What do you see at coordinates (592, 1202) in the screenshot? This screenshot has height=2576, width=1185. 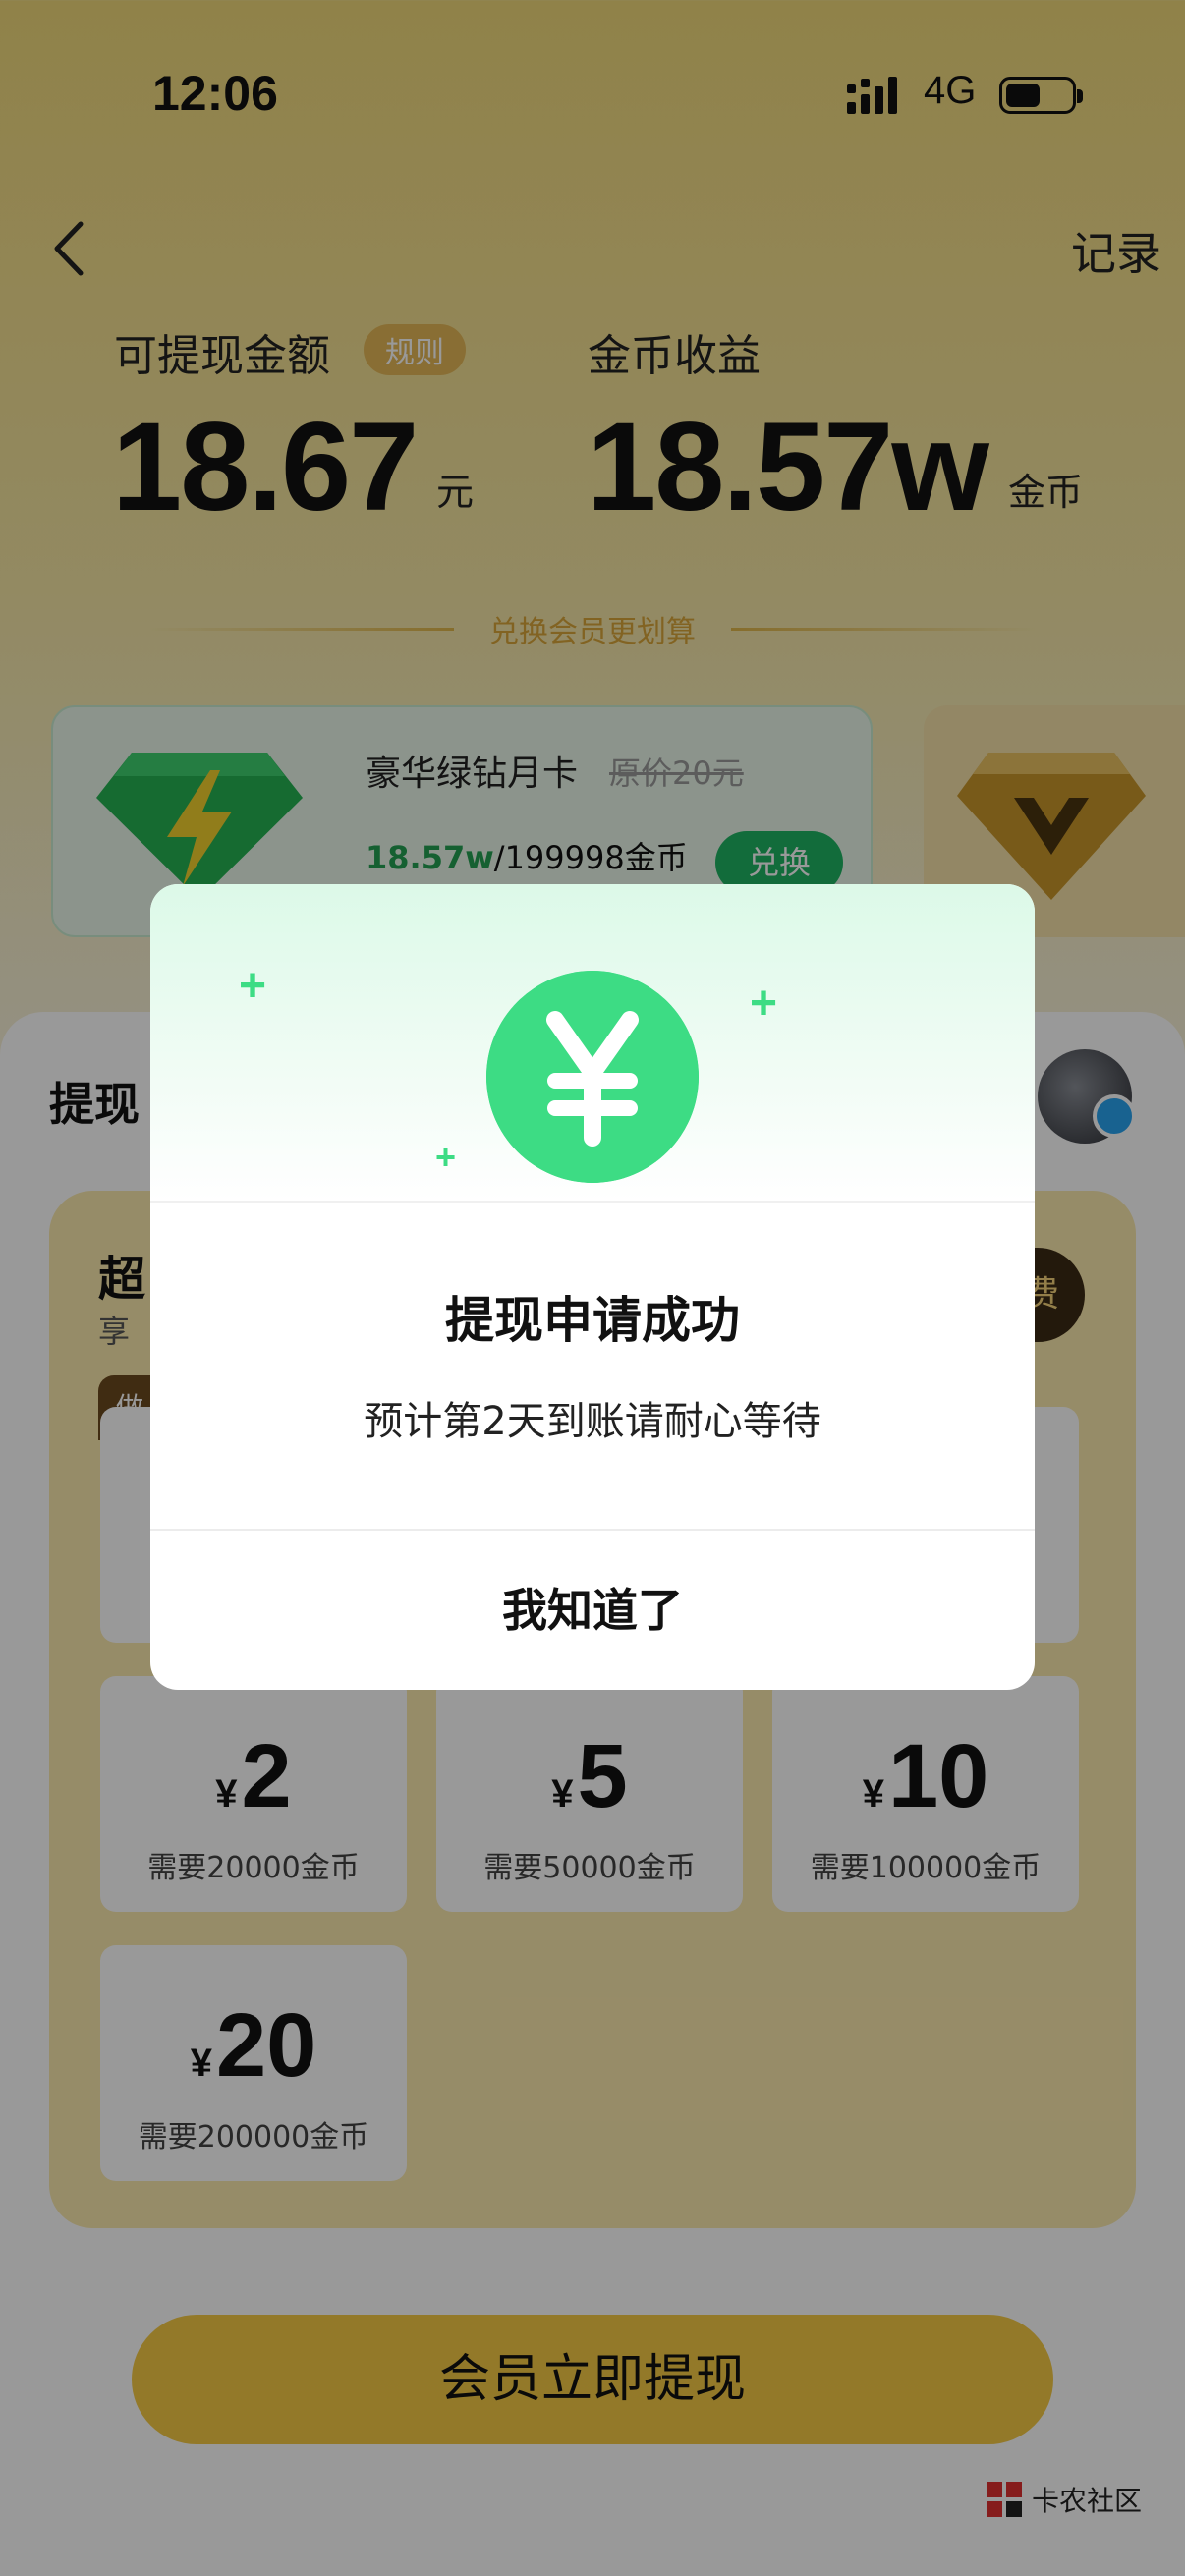 I see `dialog-divider` at bounding box center [592, 1202].